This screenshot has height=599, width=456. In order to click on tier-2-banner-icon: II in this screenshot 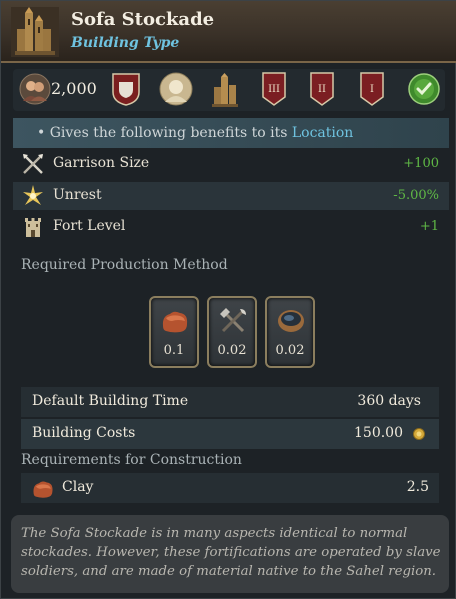, I will do `click(322, 89)`.